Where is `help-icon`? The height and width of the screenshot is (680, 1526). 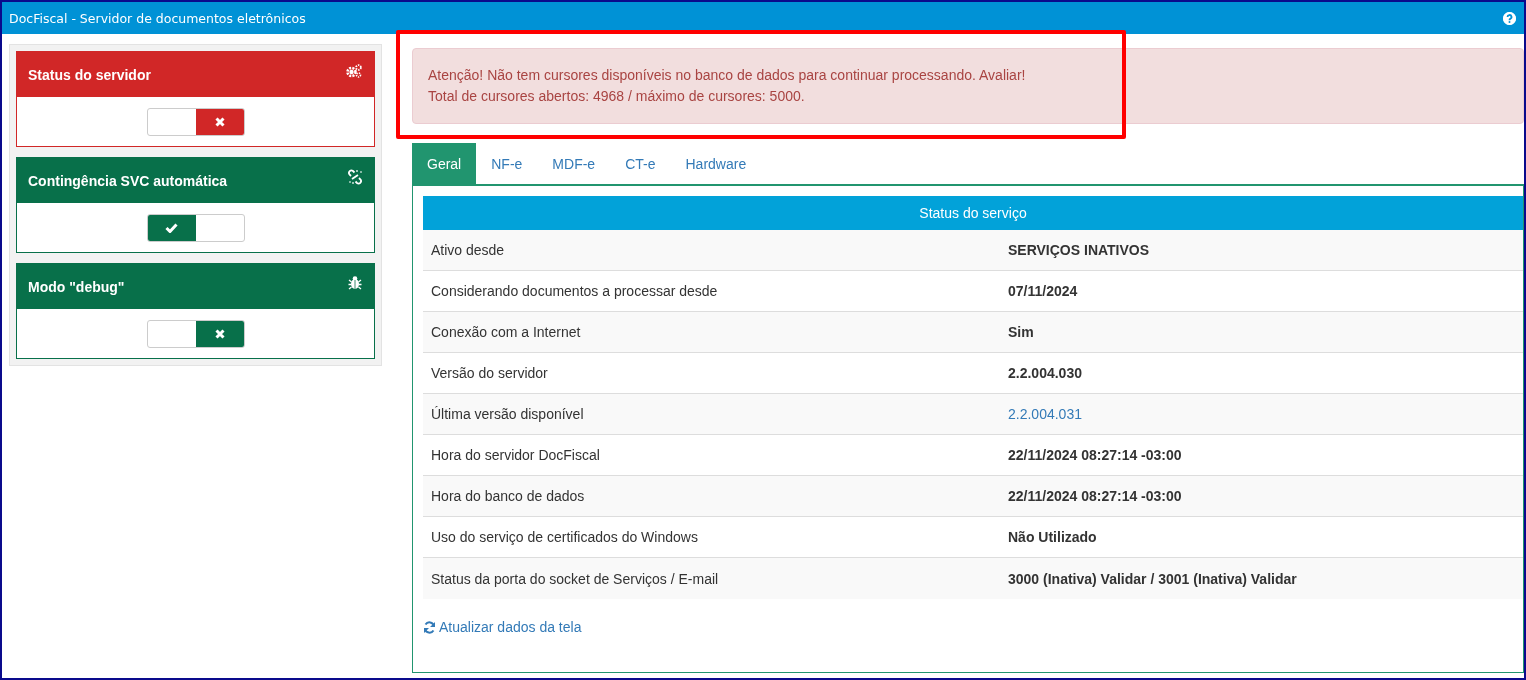 help-icon is located at coordinates (1509, 18).